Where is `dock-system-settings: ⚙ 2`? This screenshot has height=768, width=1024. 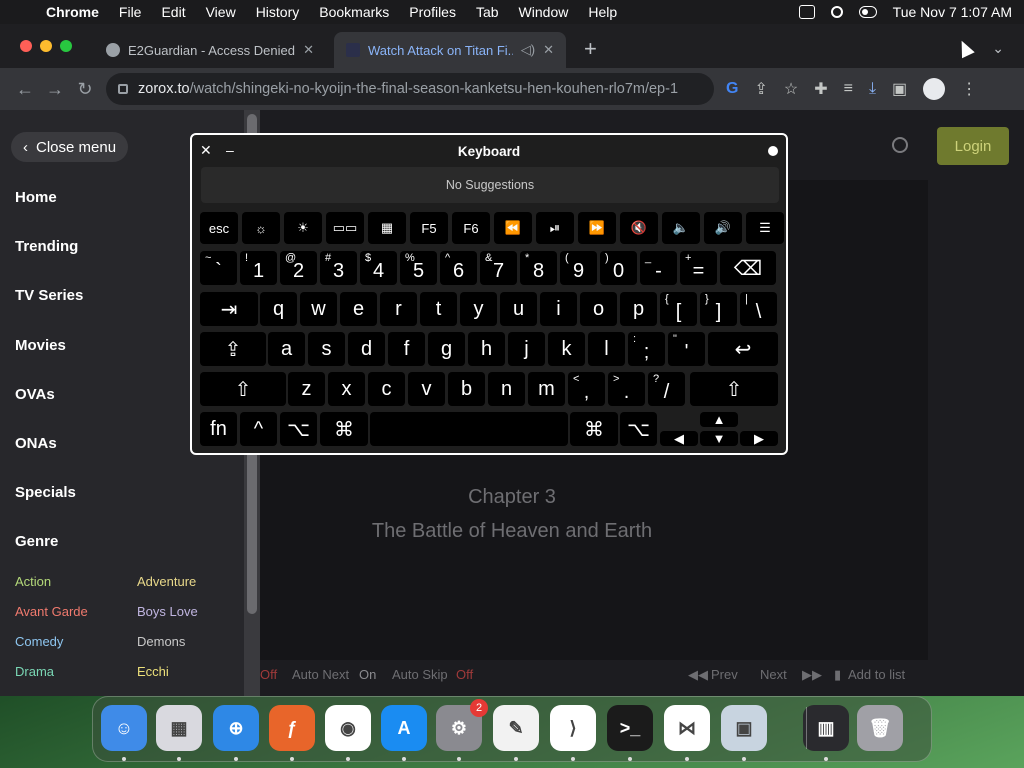
dock-system-settings: ⚙ 2 is located at coordinates (462, 725).